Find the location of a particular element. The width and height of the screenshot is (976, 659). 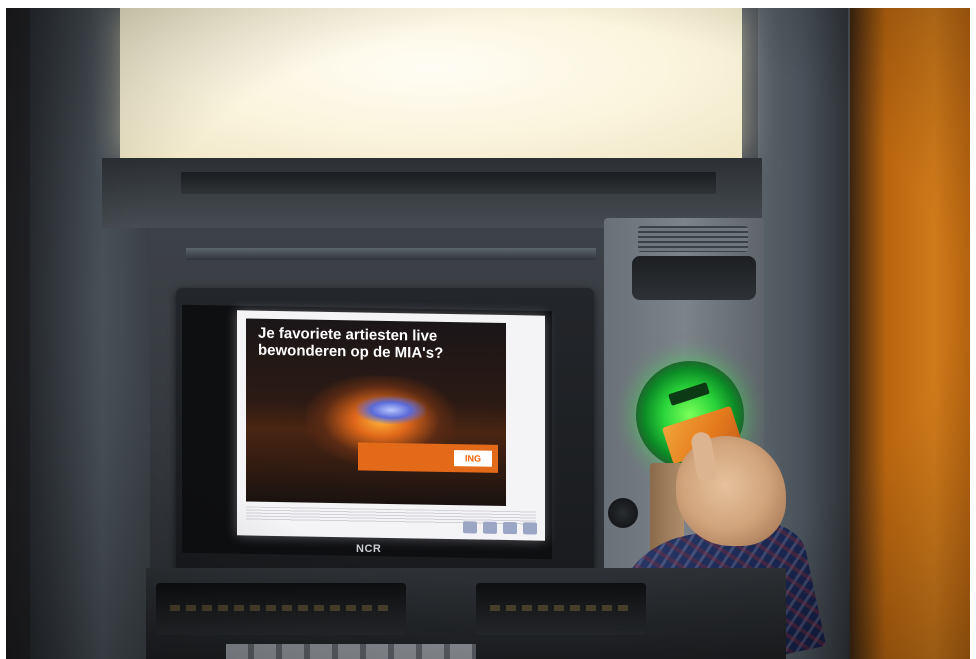

top-lit-display is located at coordinates (431, 83).